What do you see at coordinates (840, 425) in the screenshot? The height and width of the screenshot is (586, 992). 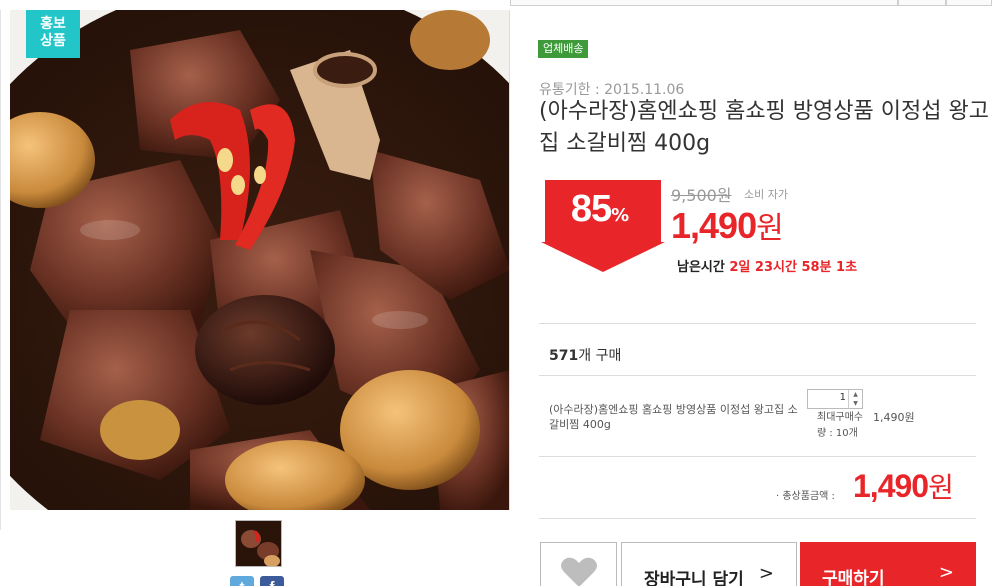 I see `max-purchase: 최대구매수량 : 10개` at bounding box center [840, 425].